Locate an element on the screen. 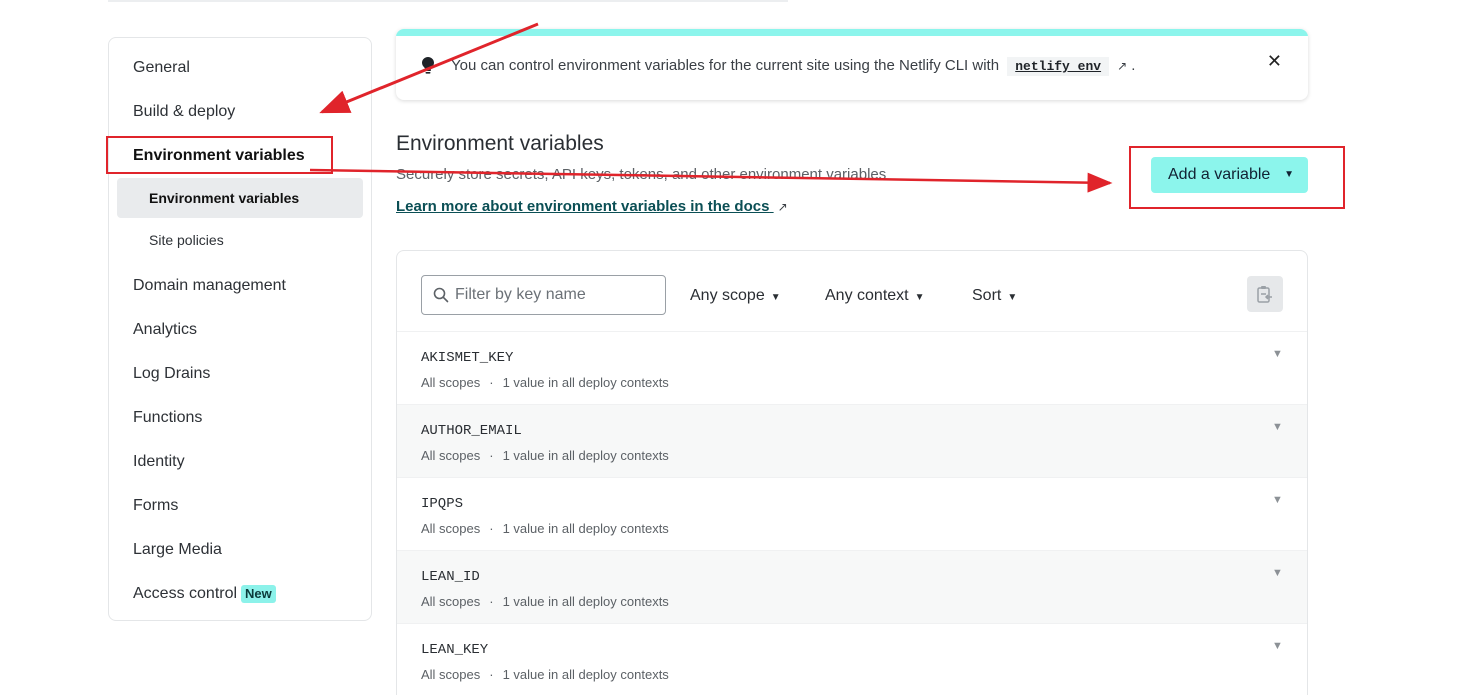  sidebar-item-large-media: Large Media is located at coordinates (177, 550).